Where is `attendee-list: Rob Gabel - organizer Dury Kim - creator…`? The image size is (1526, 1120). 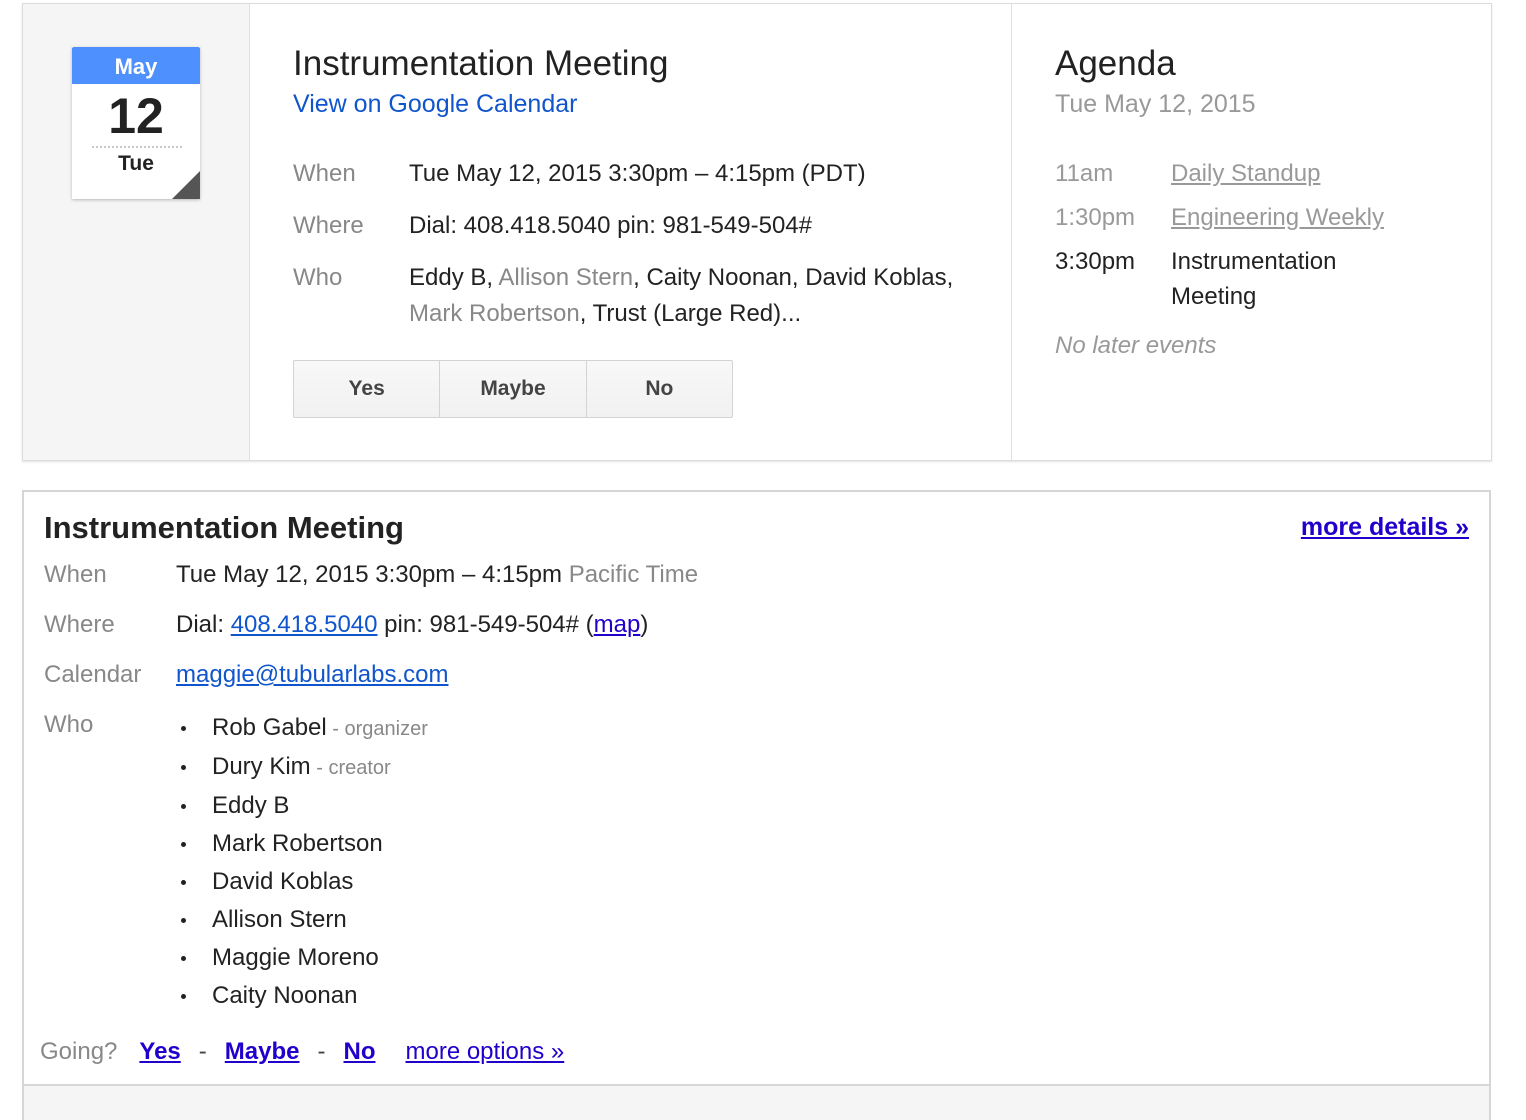 attendee-list: Rob Gabel - organizer Dury Kim - creator… is located at coordinates (302, 862).